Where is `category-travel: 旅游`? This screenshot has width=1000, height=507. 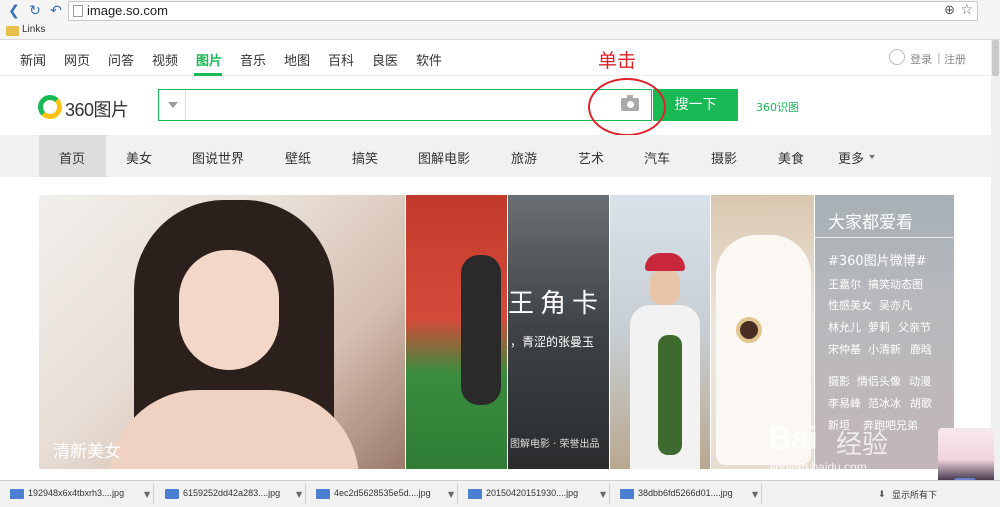
category-travel: 旅游 is located at coordinates (524, 157).